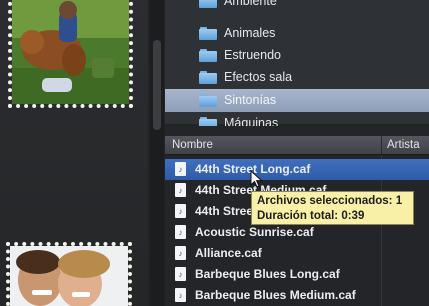  What do you see at coordinates (267, 274) in the screenshot?
I see `file-name: Barbeque Blues Long.caf` at bounding box center [267, 274].